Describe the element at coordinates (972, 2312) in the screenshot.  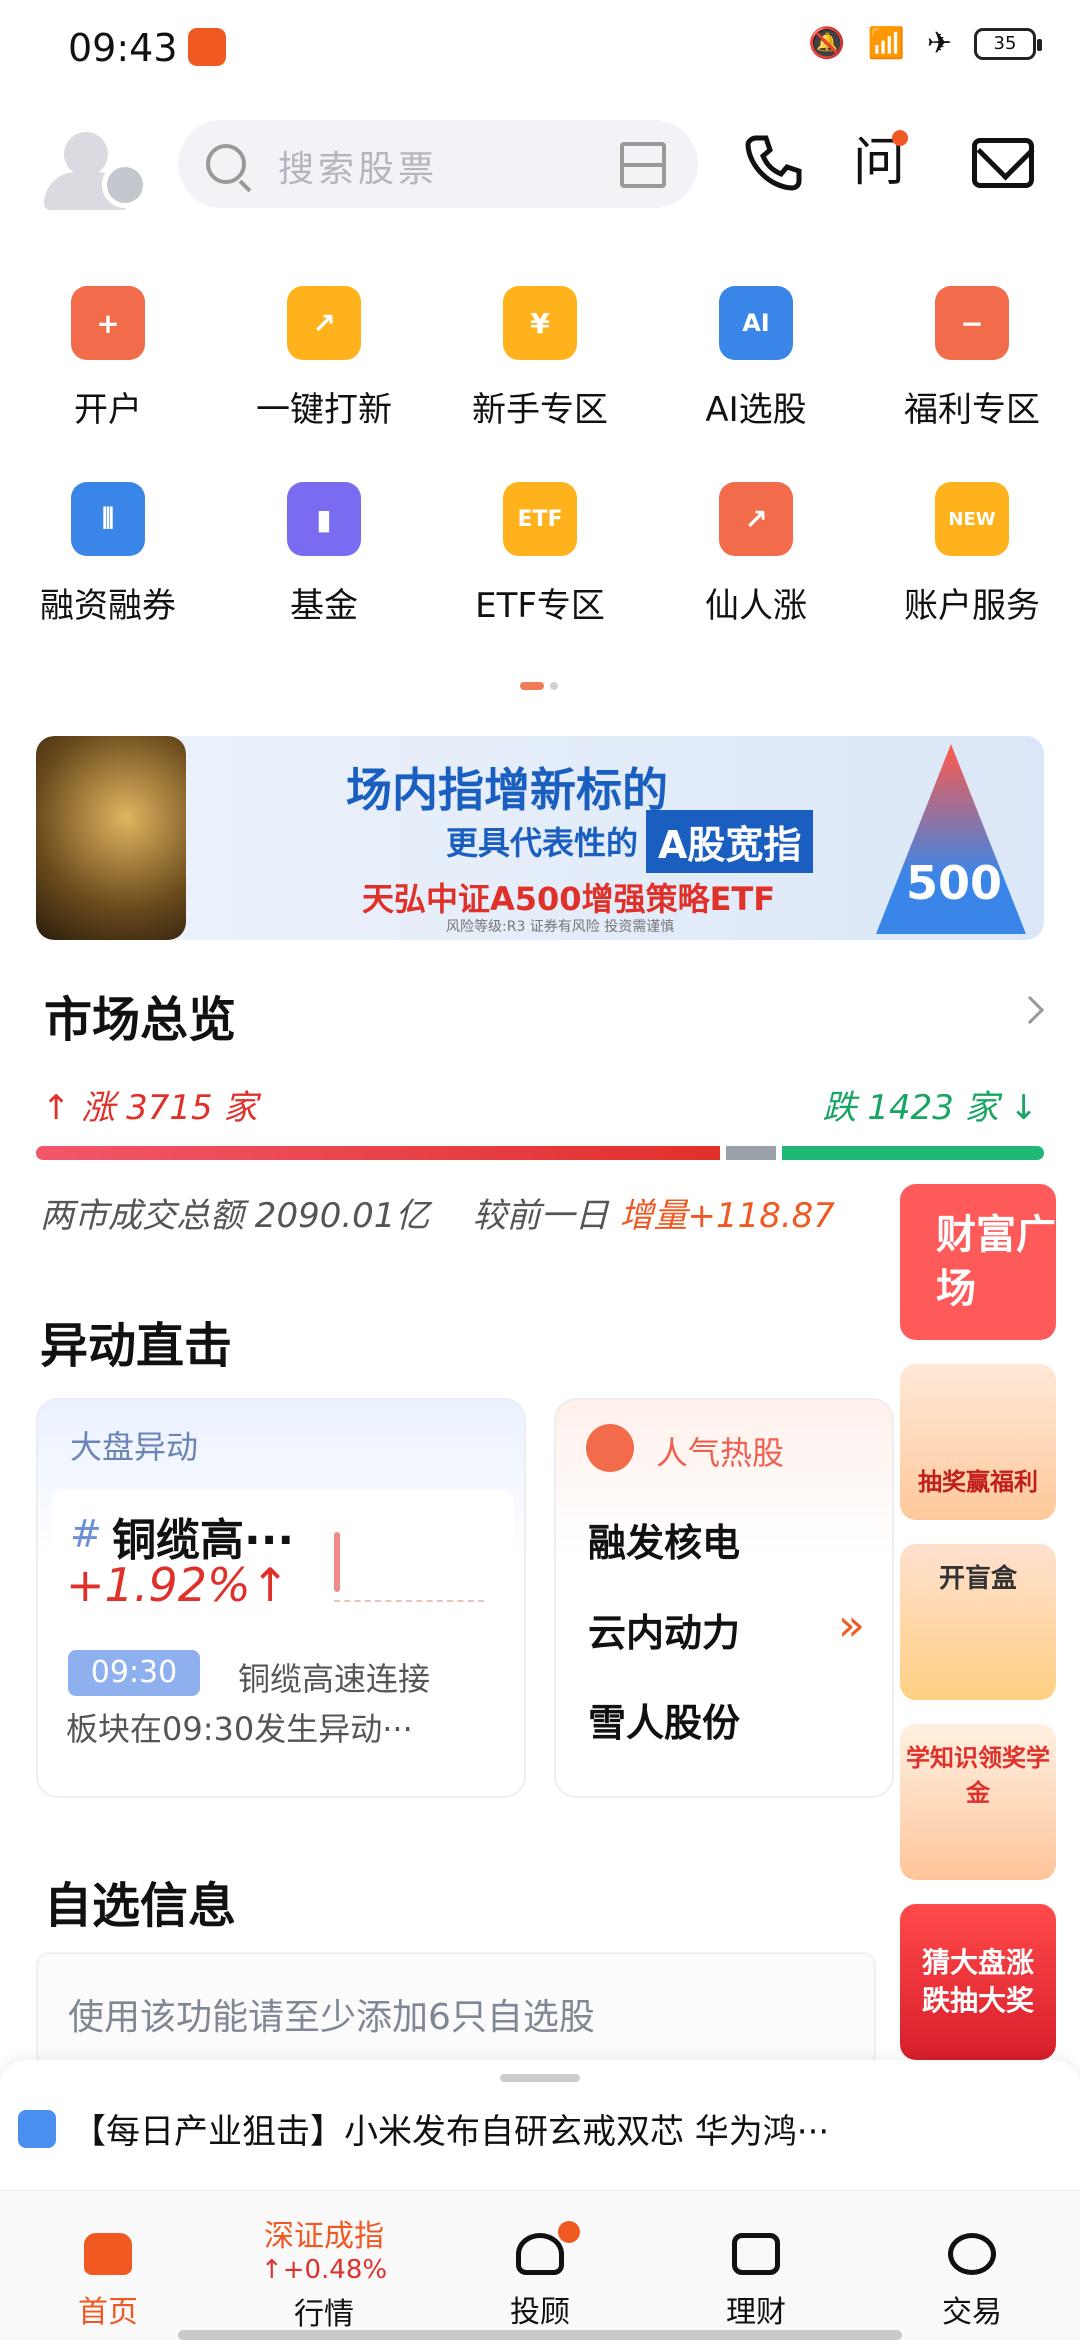
I see `tab-label: 交易` at that location.